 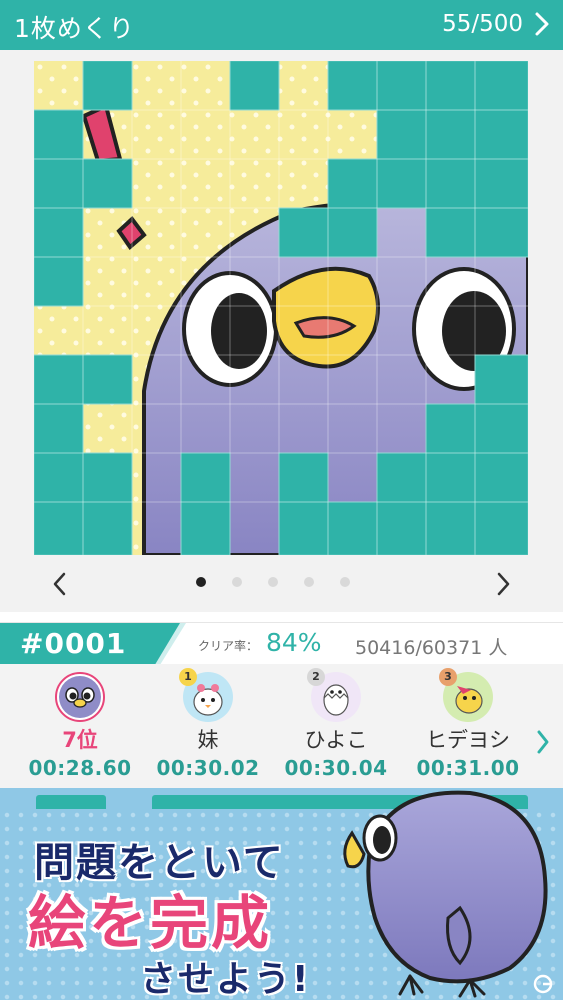 I want to click on ranking-time: 00:31.00, so click(x=468, y=768).